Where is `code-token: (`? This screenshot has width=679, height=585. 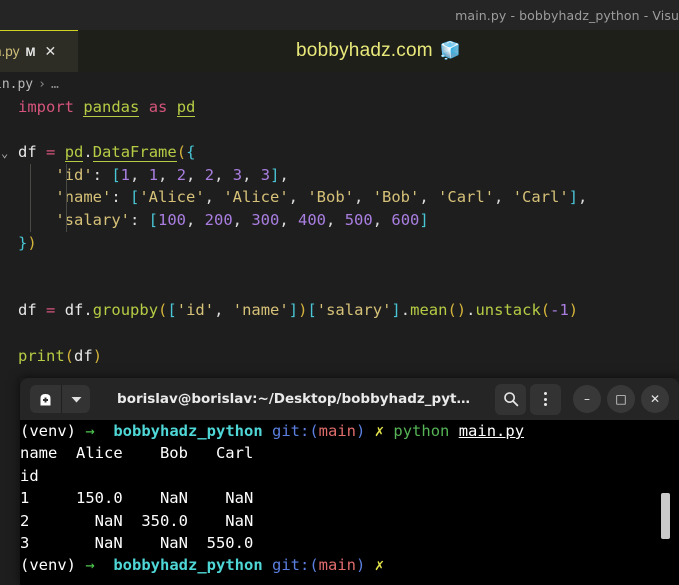 code-token: ( is located at coordinates (69, 355).